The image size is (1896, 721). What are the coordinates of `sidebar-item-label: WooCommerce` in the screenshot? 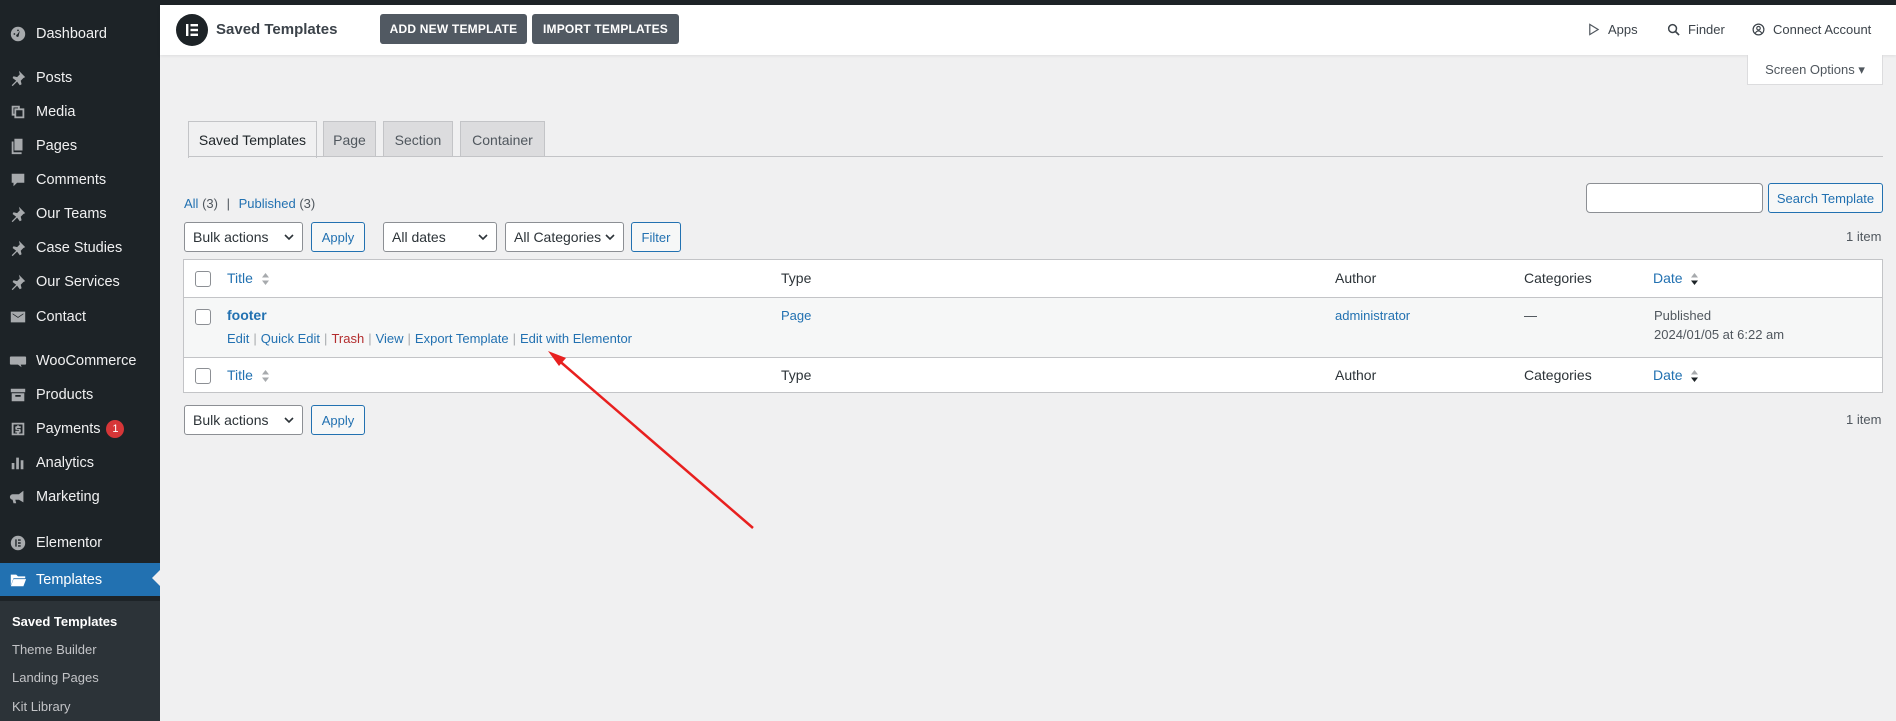 It's located at (86, 361).